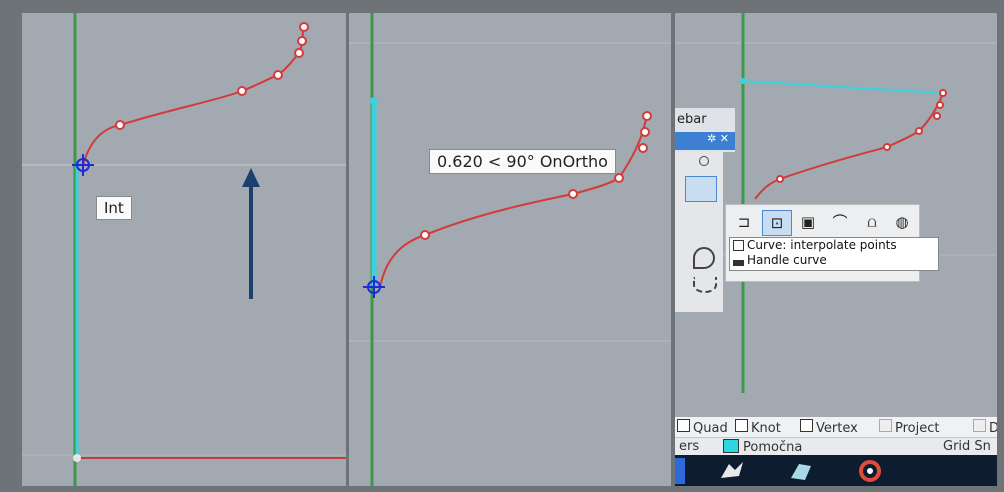  I want to click on tracking-line, so click(843, 87).